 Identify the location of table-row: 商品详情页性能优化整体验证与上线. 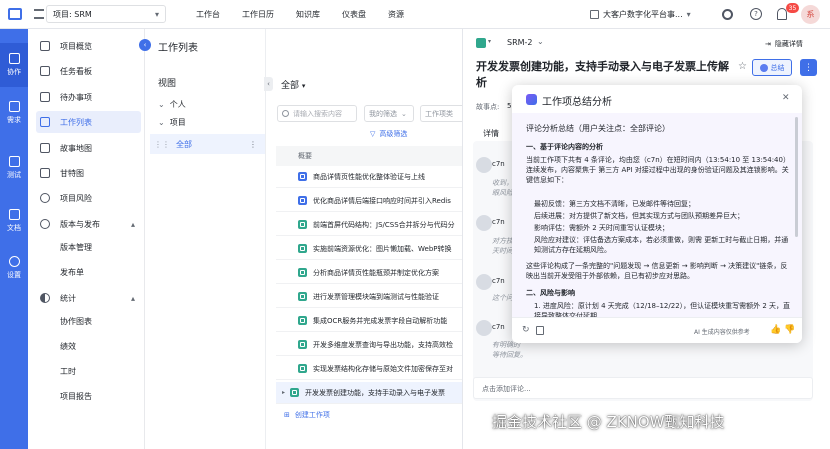
(369, 177).